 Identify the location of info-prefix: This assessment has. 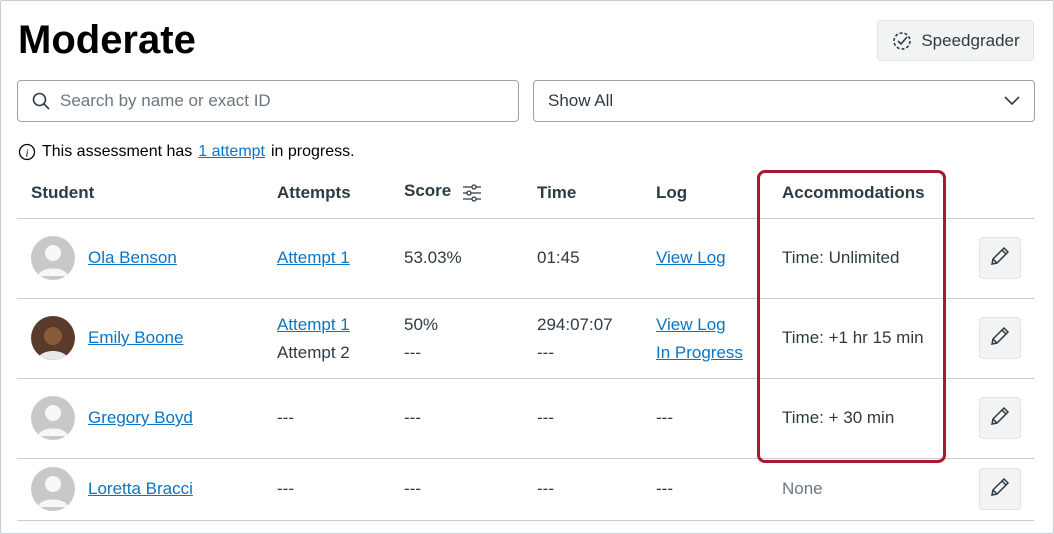
(117, 151).